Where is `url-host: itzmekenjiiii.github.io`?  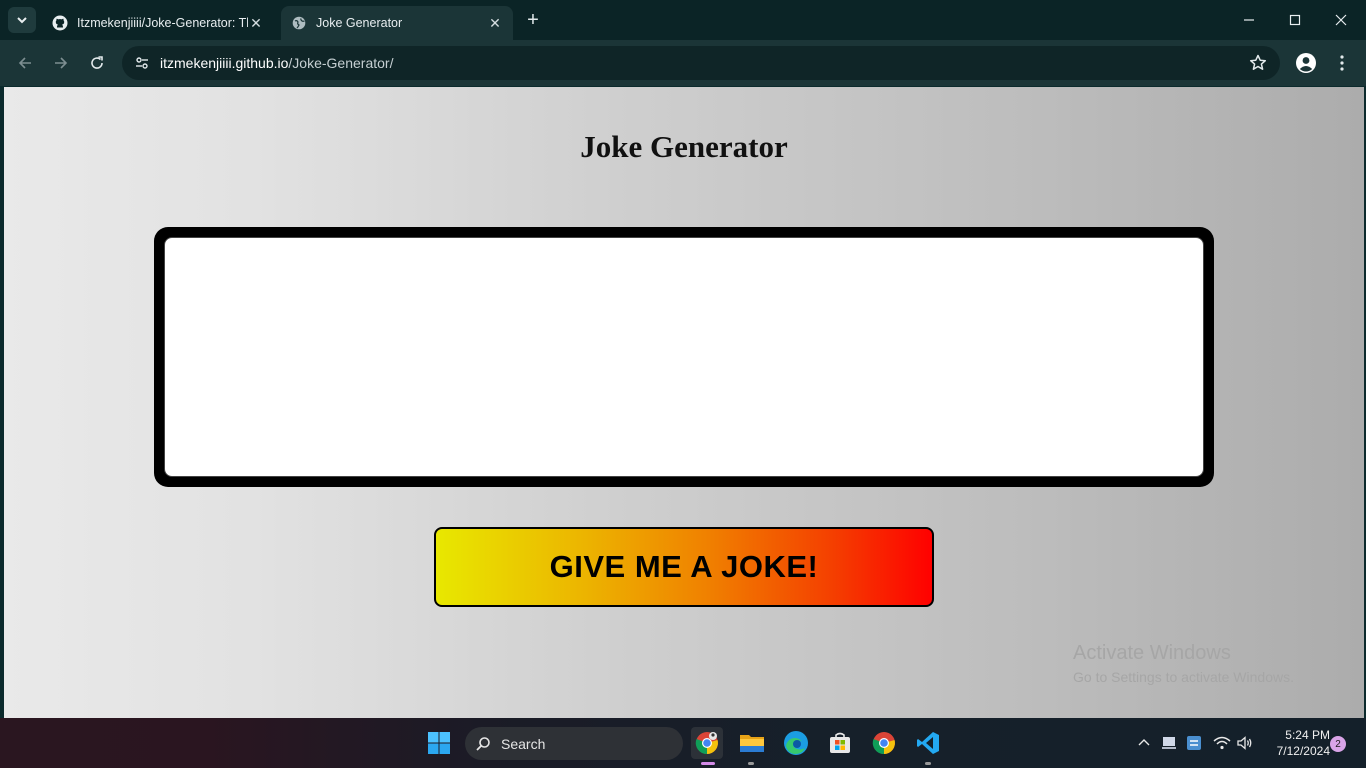
url-host: itzmekenjiiii.github.io is located at coordinates (224, 63).